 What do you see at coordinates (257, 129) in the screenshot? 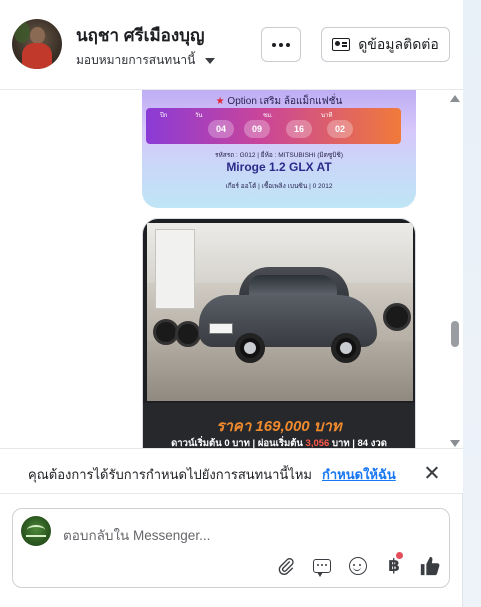
I see `timer-value-1: 09` at bounding box center [257, 129].